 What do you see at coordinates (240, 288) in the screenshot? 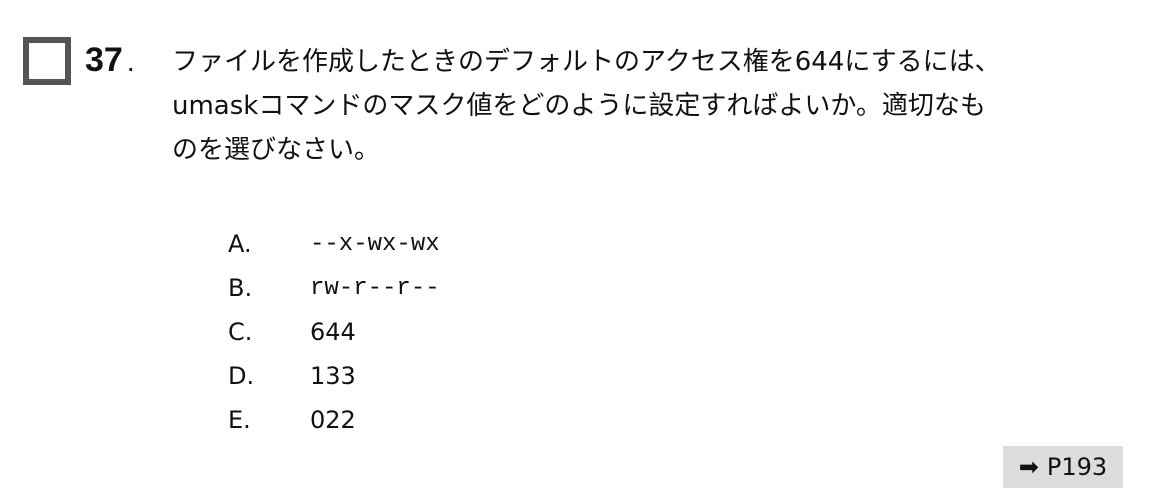
I see `option-label: B.` at bounding box center [240, 288].